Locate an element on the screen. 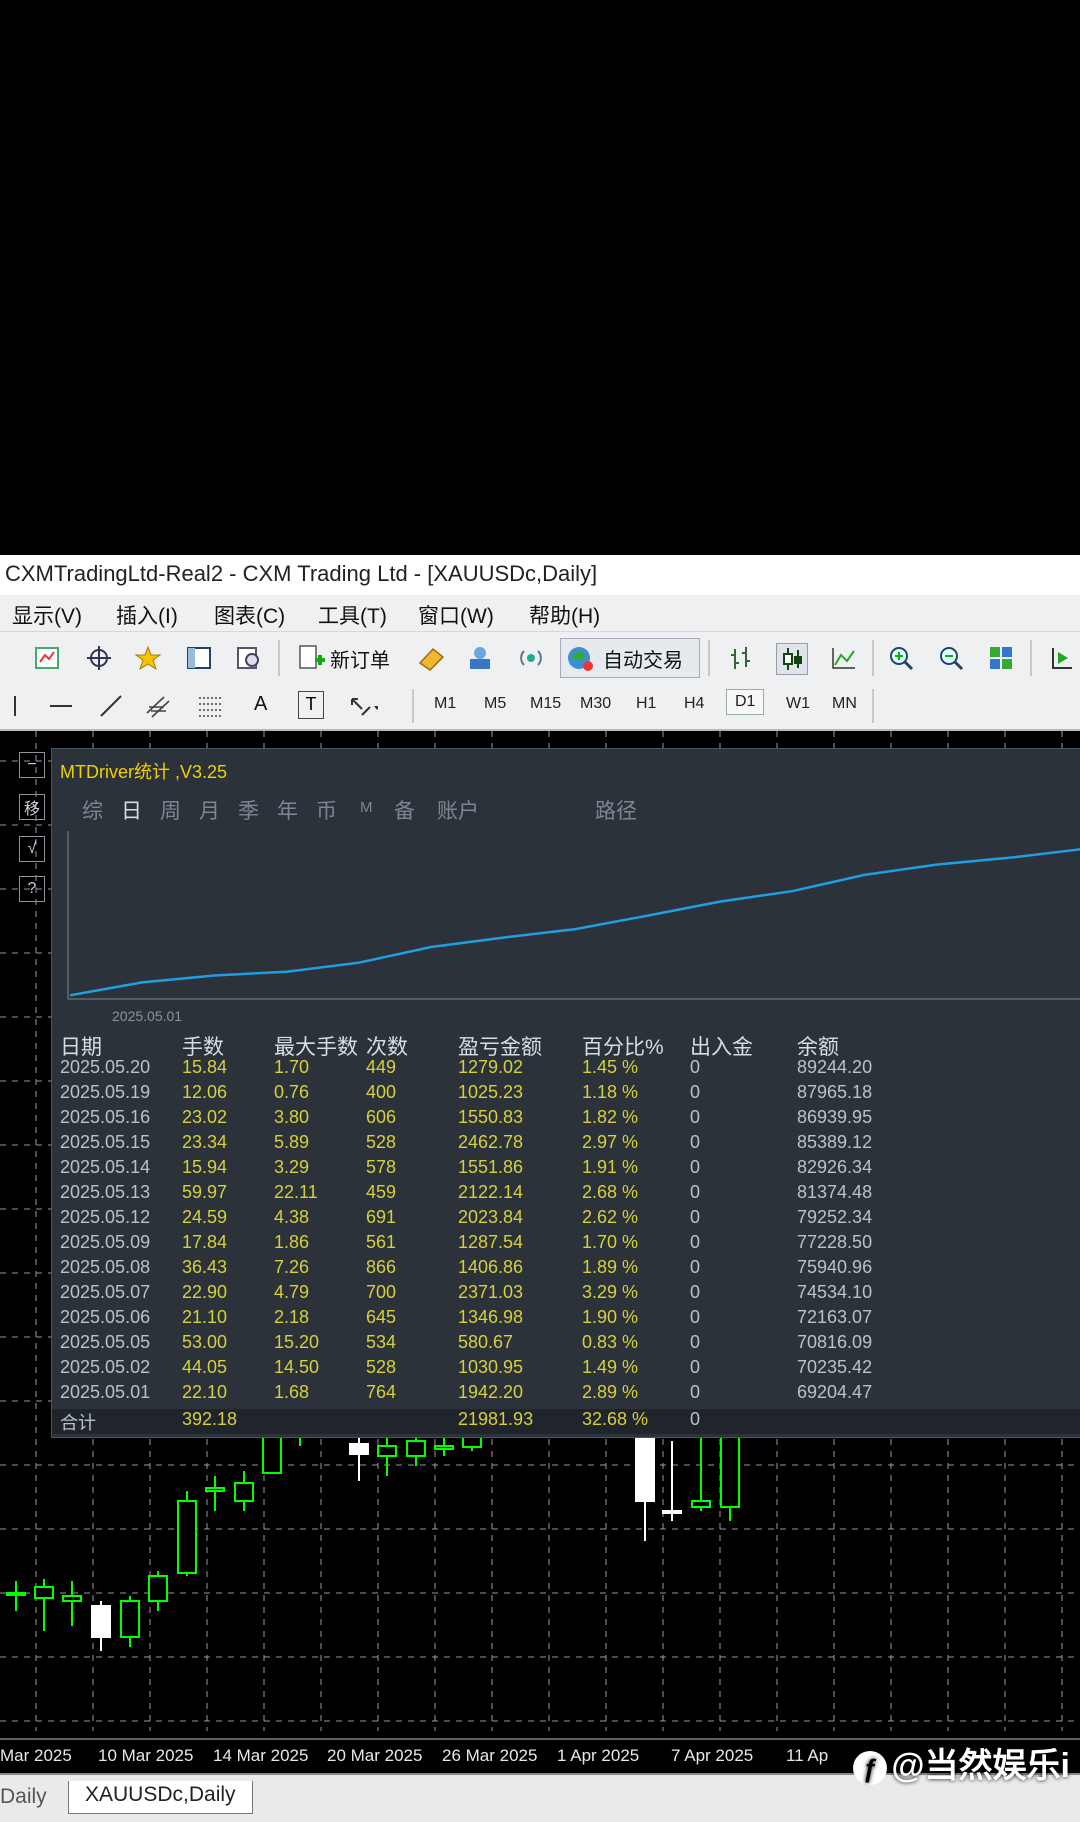  equidistant-channel-icon is located at coordinates (159, 706).